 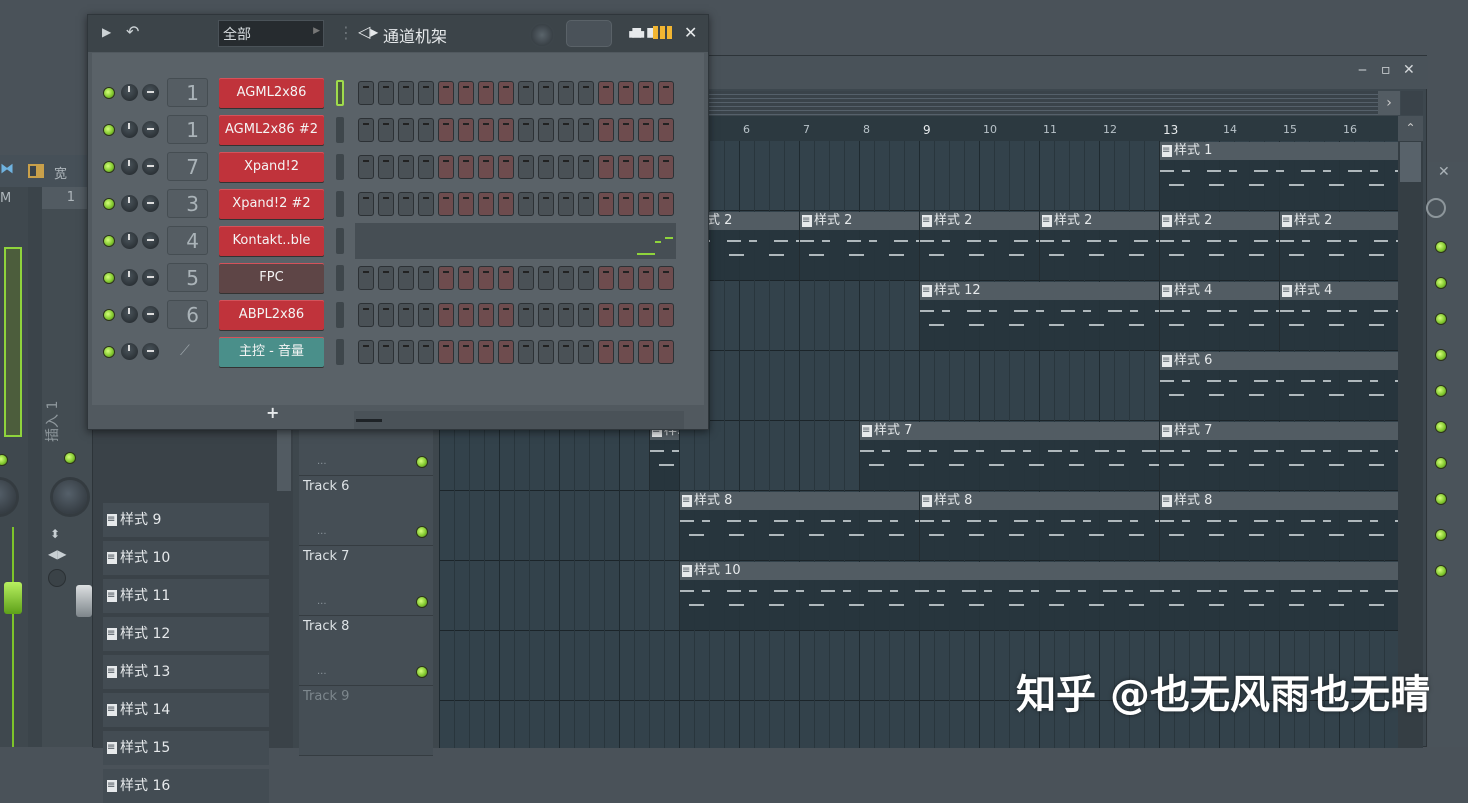 I want to click on minimize-button: ‒, so click(x=1362, y=70).